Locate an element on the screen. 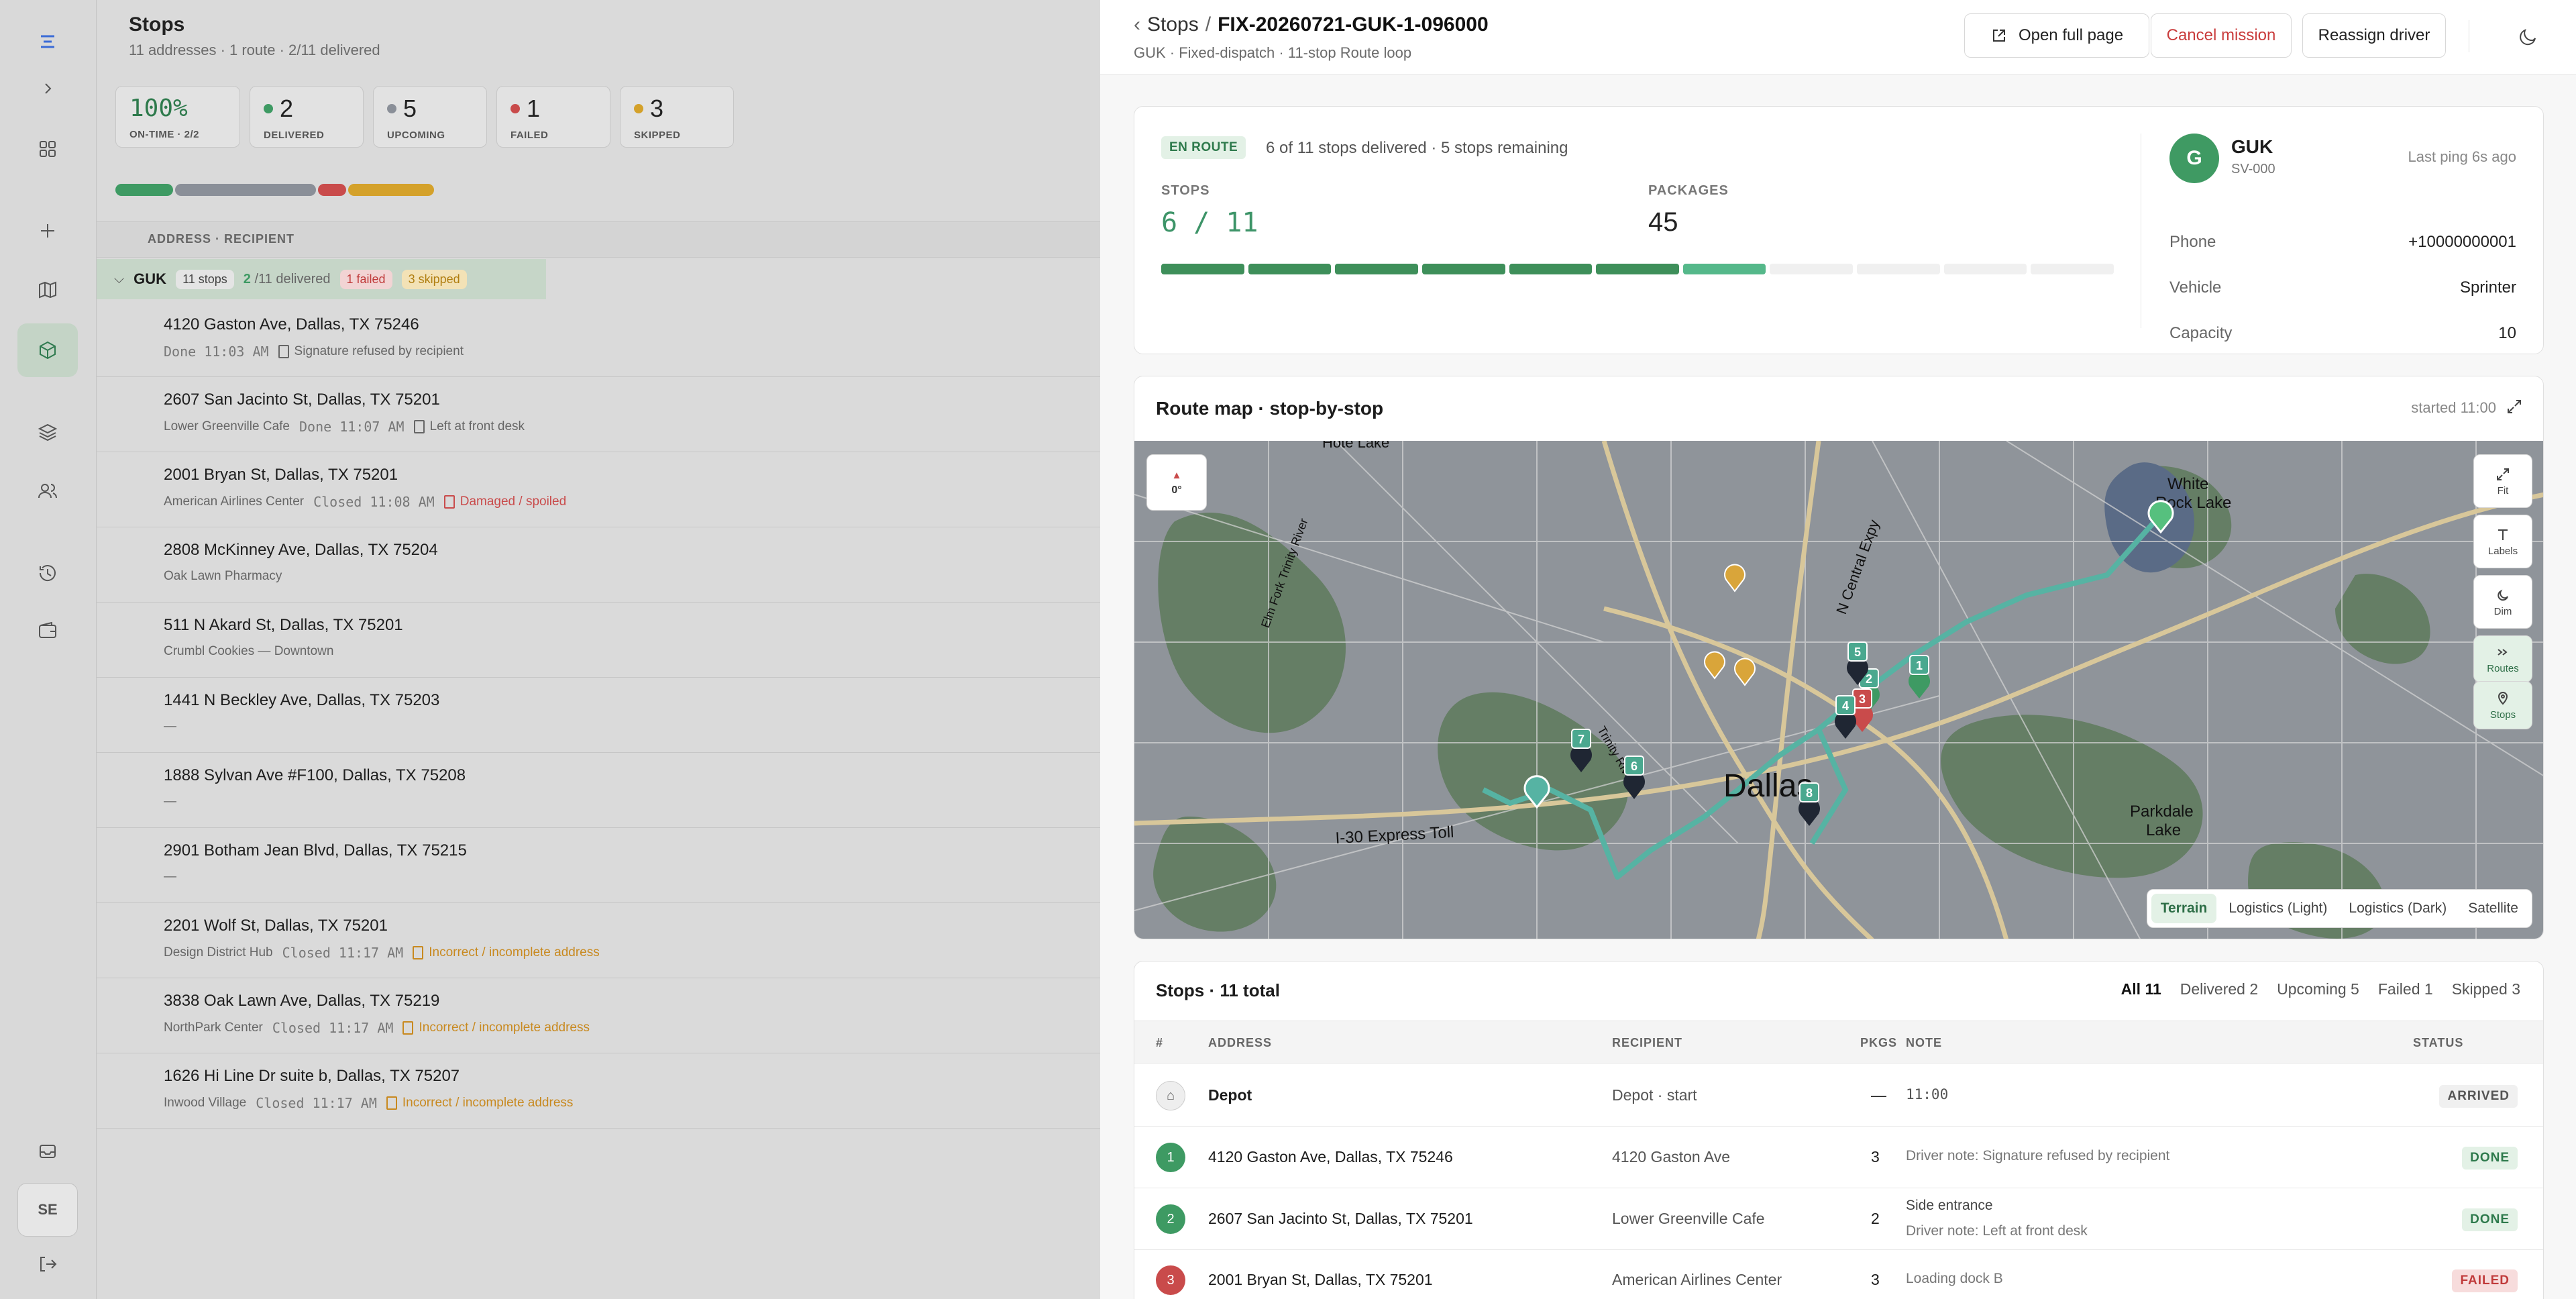 Image resolution: width=2576 pixels, height=1299 pixels. dim-icon is located at coordinates (2503, 595).